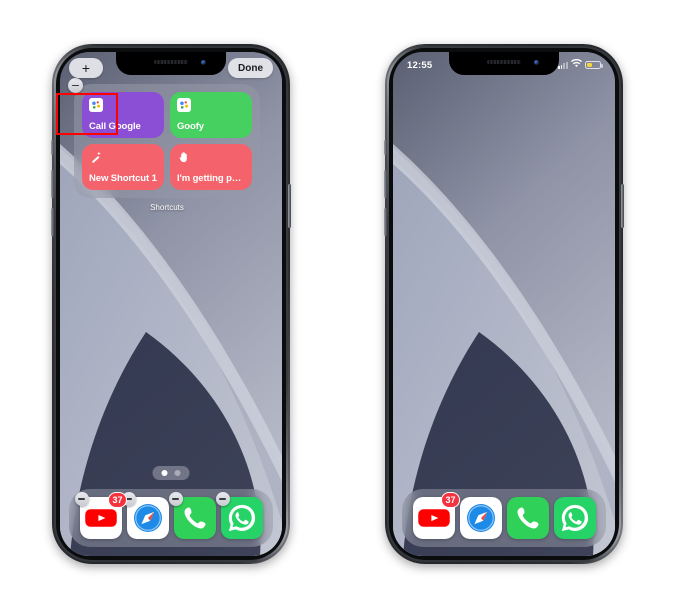 Image resolution: width=675 pixels, height=616 pixels. I want to click on add-widget-button: +, so click(86, 68).